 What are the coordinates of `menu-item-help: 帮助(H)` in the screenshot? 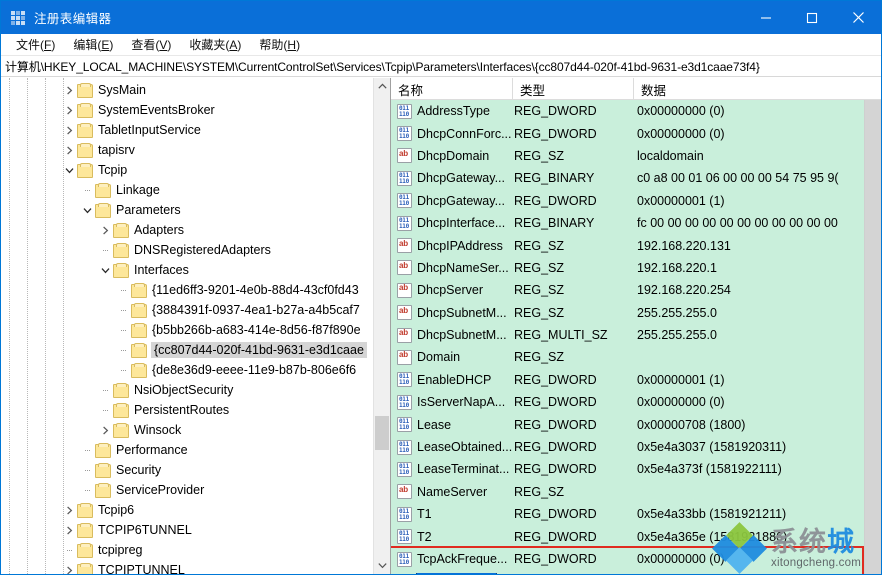 It's located at (279, 44).